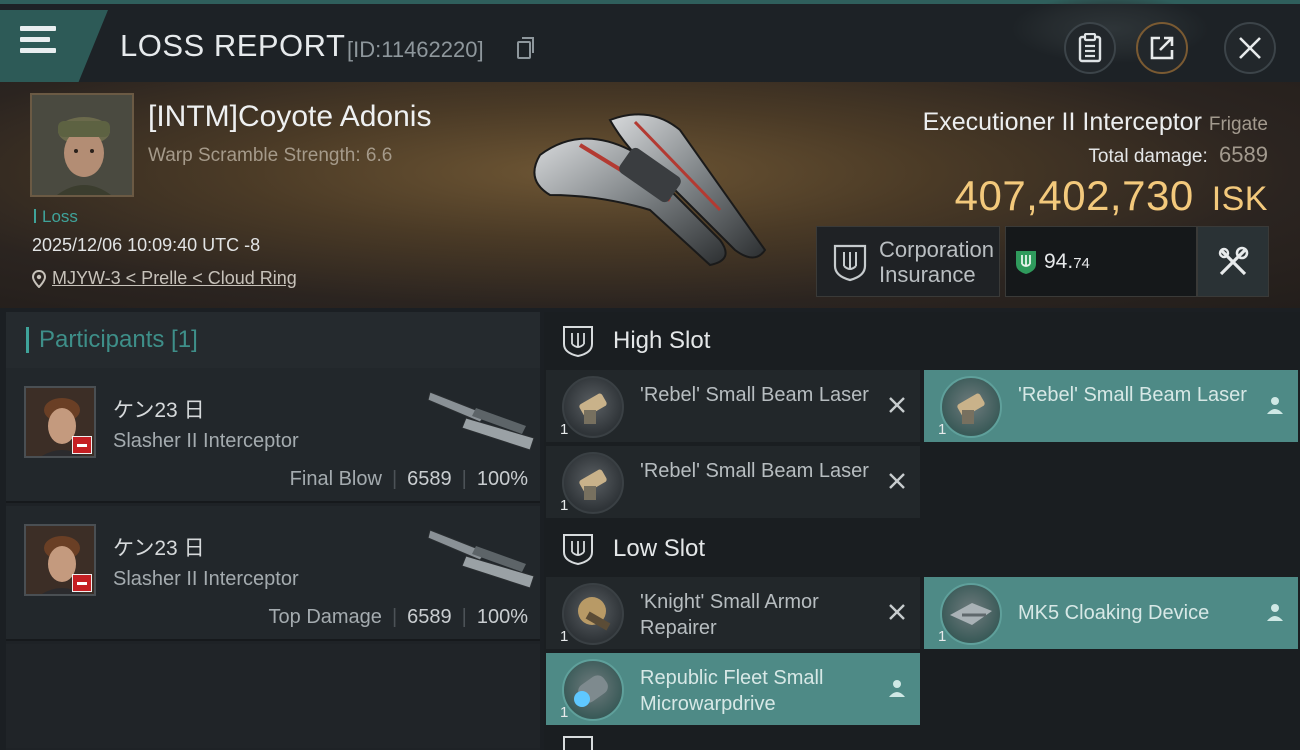 This screenshot has height=750, width=1300. Describe the element at coordinates (40, 44) in the screenshot. I see `hamburger-menu-icon` at that location.